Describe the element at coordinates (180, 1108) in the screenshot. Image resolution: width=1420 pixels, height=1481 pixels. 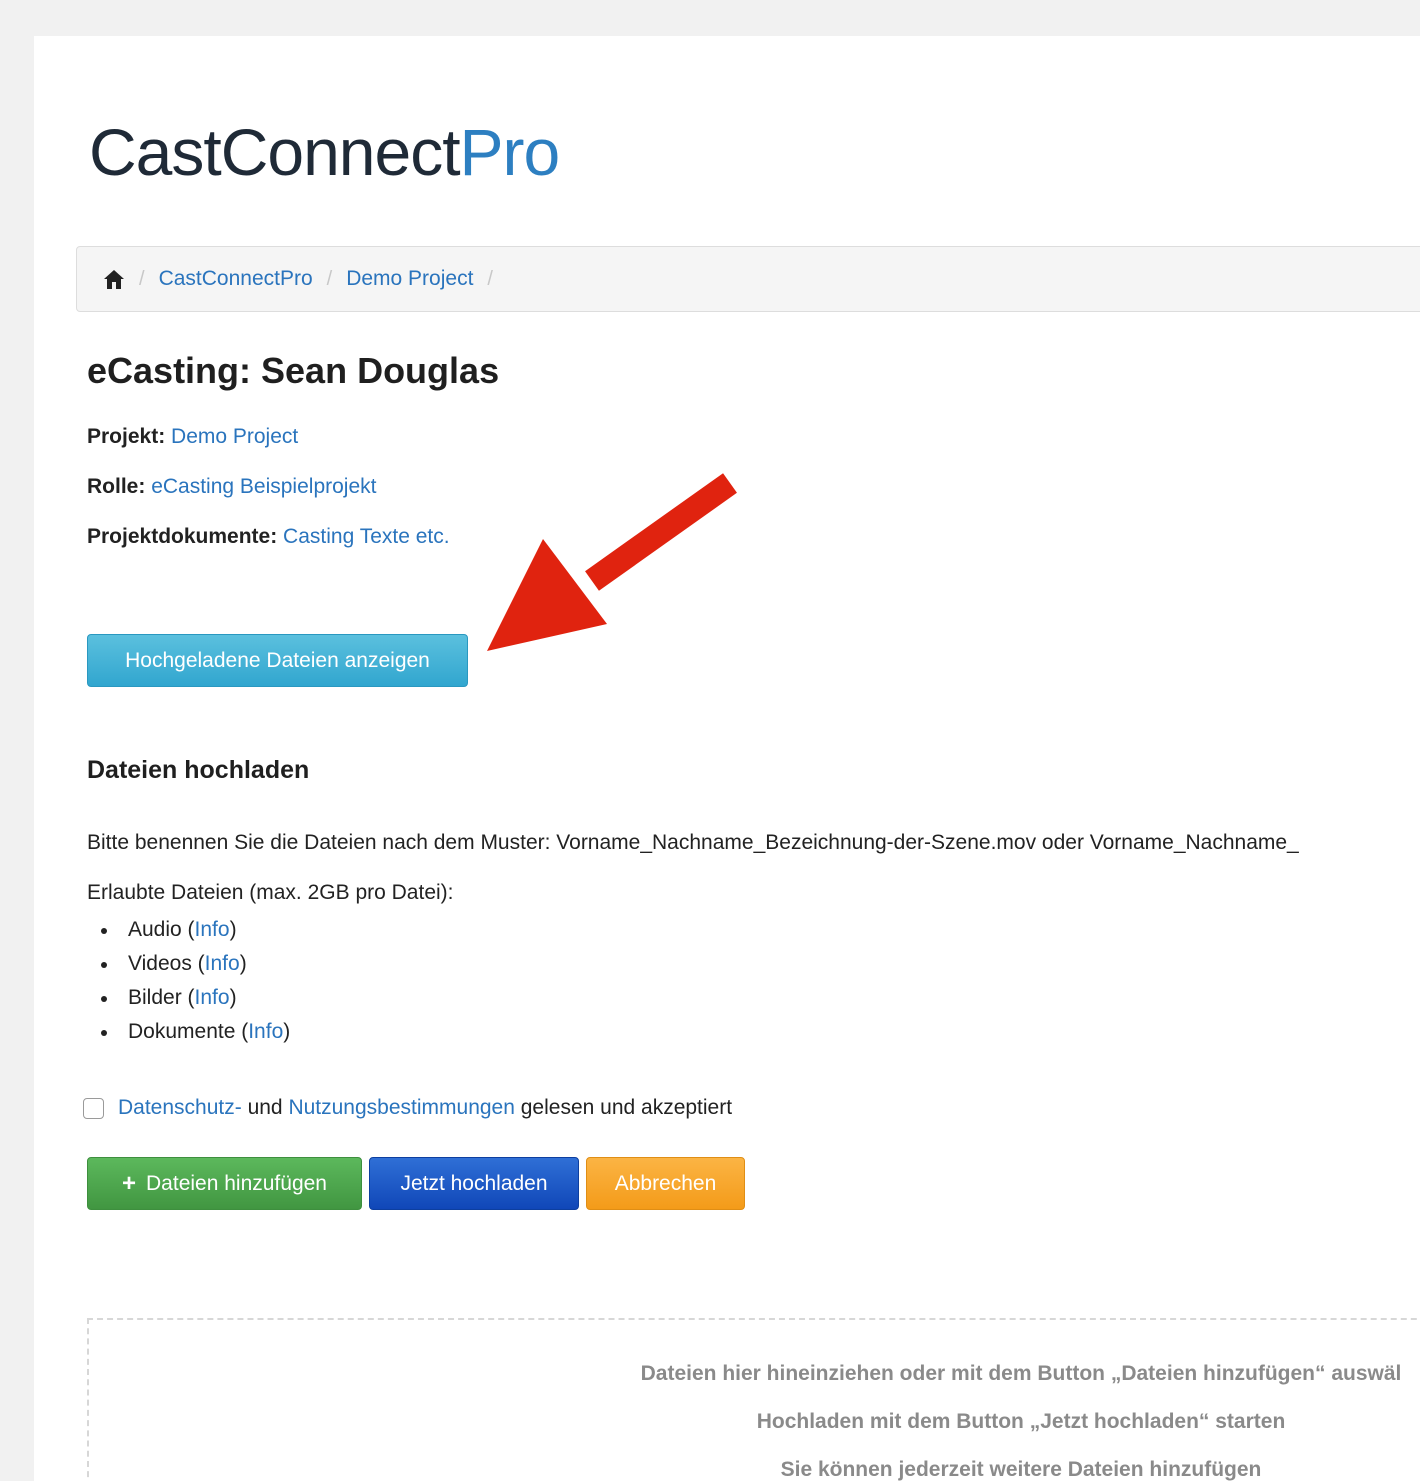
I see `privacy-link: Datenschutz-` at that location.